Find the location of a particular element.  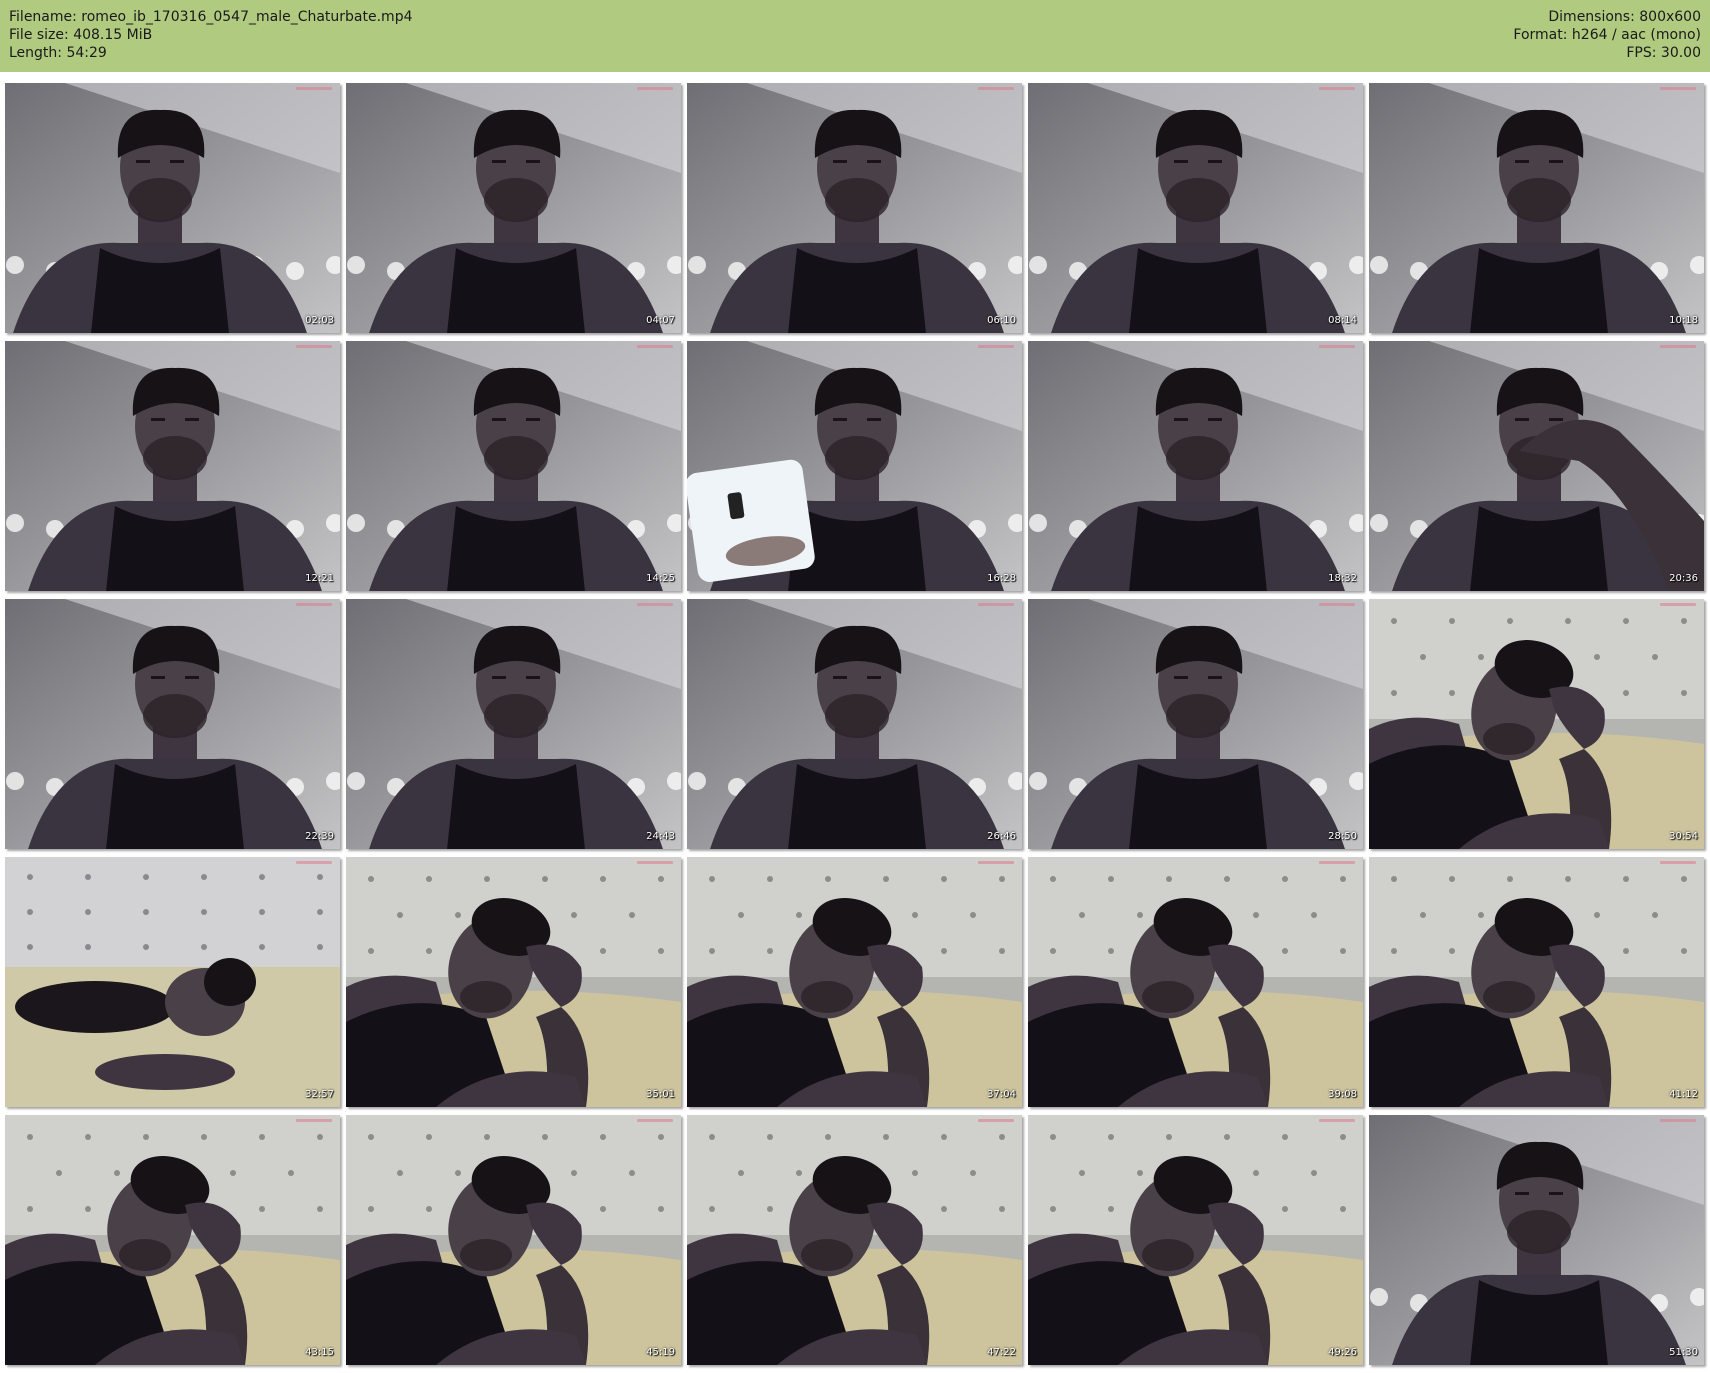

video-thumbnail: 37:04 is located at coordinates (854, 982).